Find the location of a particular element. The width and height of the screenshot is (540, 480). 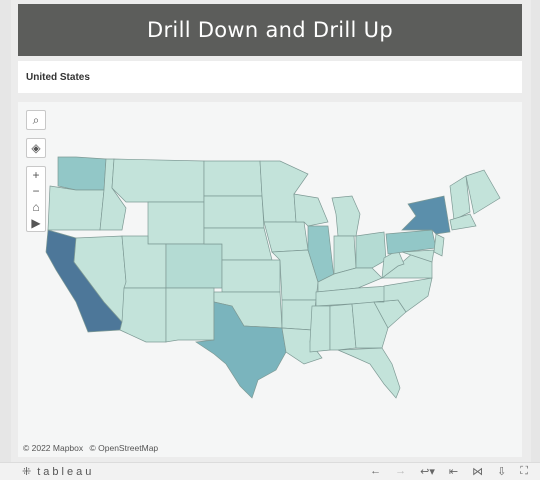

map-attribution: © 2022 Mapbox © OpenStreetMap is located at coordinates (92, 448).